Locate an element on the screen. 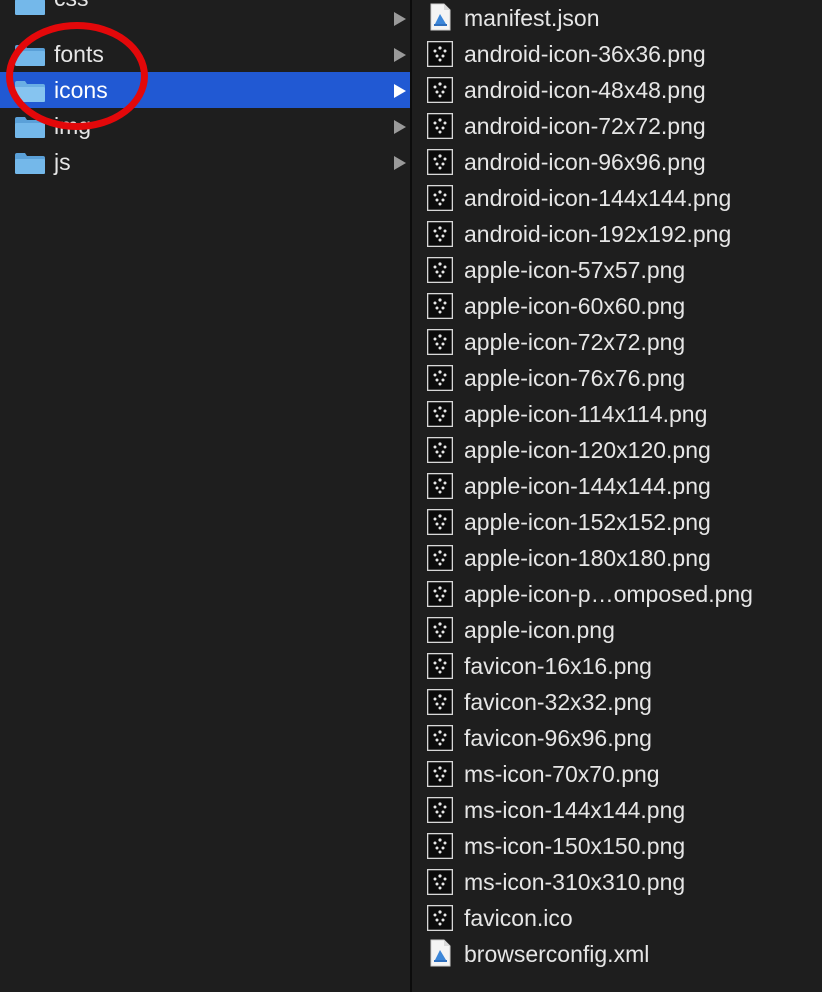  file-label: favicon-96x96.png is located at coordinates (558, 738).